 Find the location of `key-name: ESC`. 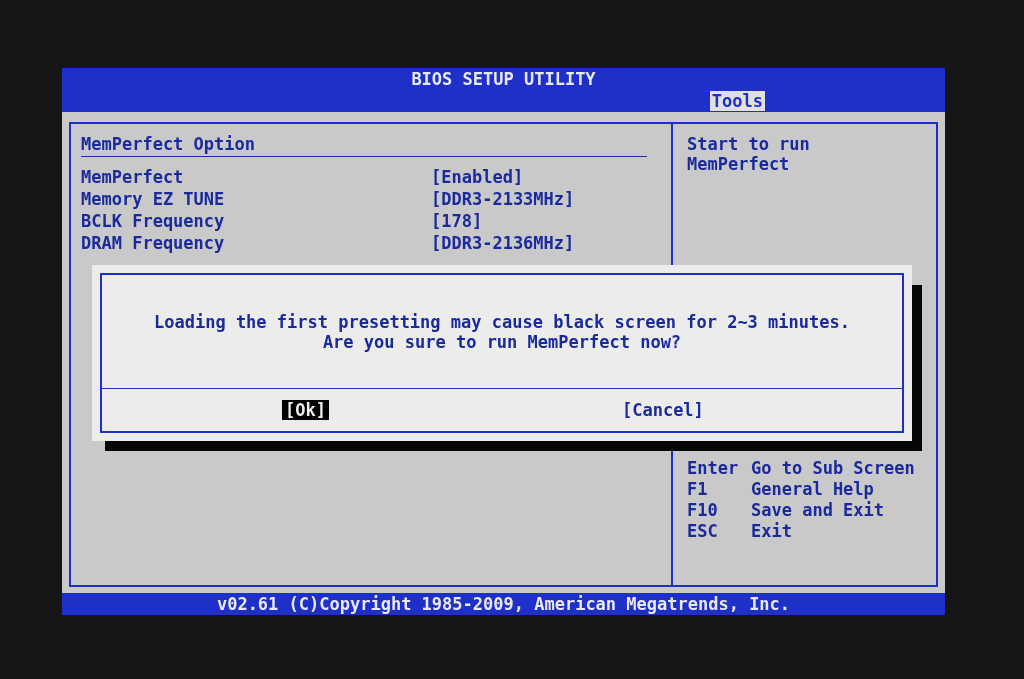

key-name: ESC is located at coordinates (703, 531).